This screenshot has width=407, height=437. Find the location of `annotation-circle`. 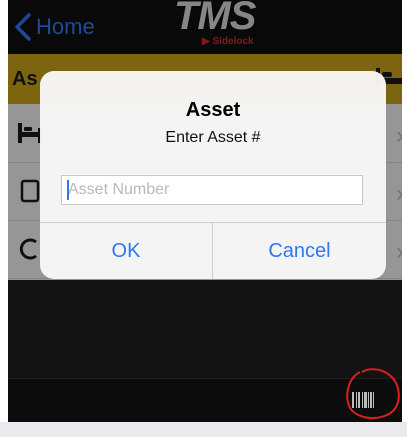

annotation-circle is located at coordinates (373, 393).